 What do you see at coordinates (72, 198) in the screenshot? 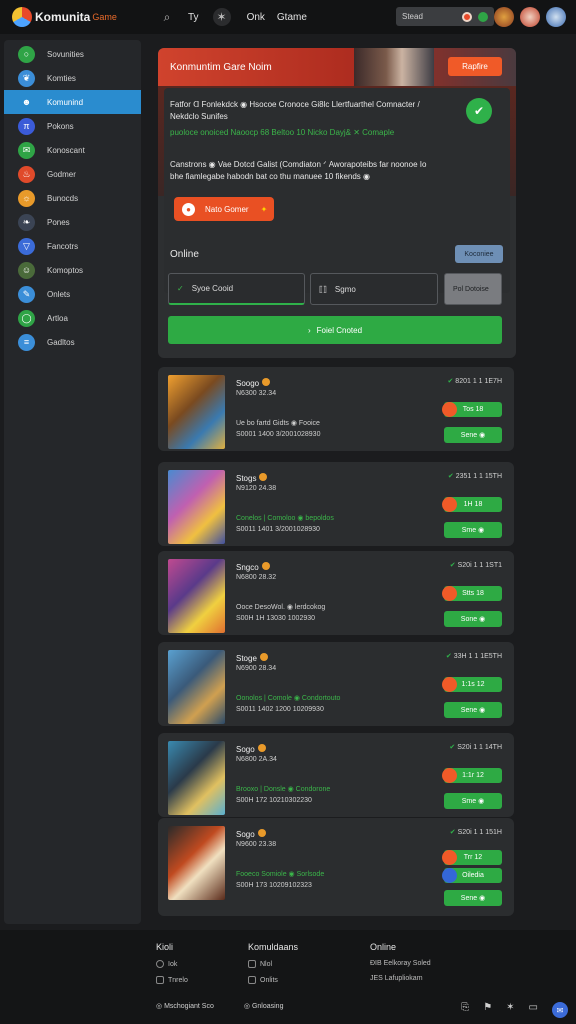
I see `sidebar-item: ☼ Bunocds` at bounding box center [72, 198].